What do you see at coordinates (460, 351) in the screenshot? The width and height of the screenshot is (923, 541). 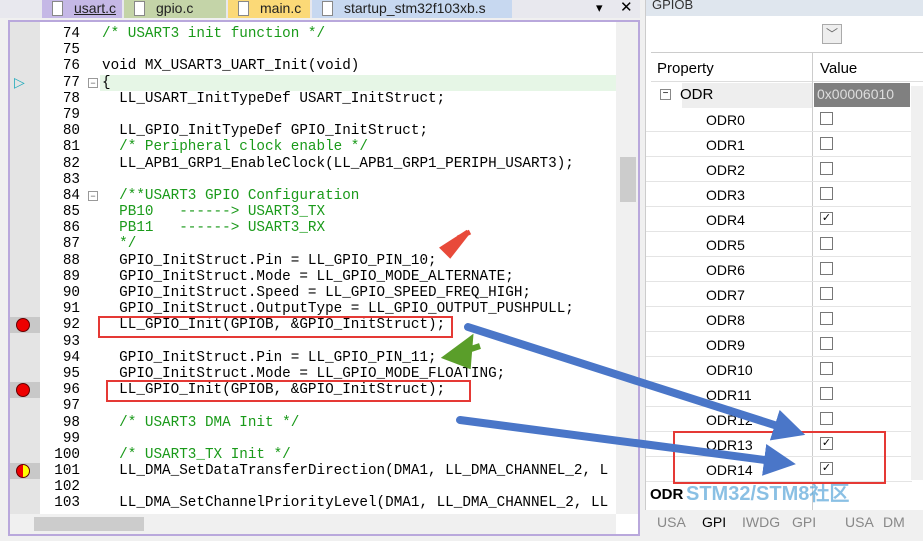 I see `green-arrow` at bounding box center [460, 351].